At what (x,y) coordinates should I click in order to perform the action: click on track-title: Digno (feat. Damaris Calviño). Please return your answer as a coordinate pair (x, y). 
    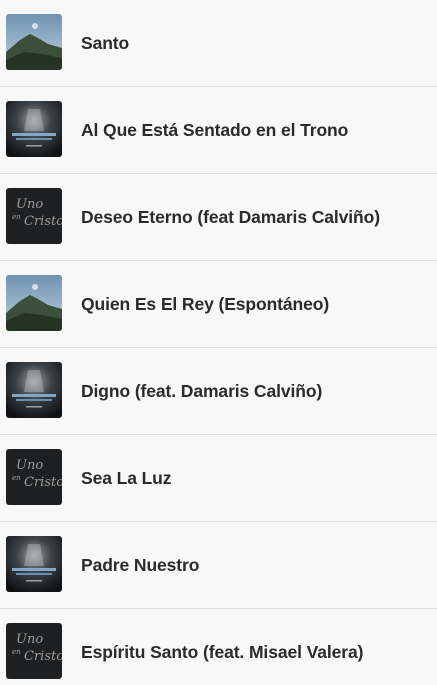
    Looking at the image, I should click on (202, 390).